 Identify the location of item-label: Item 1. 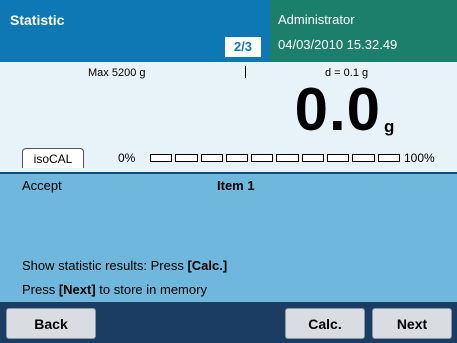
(236, 185).